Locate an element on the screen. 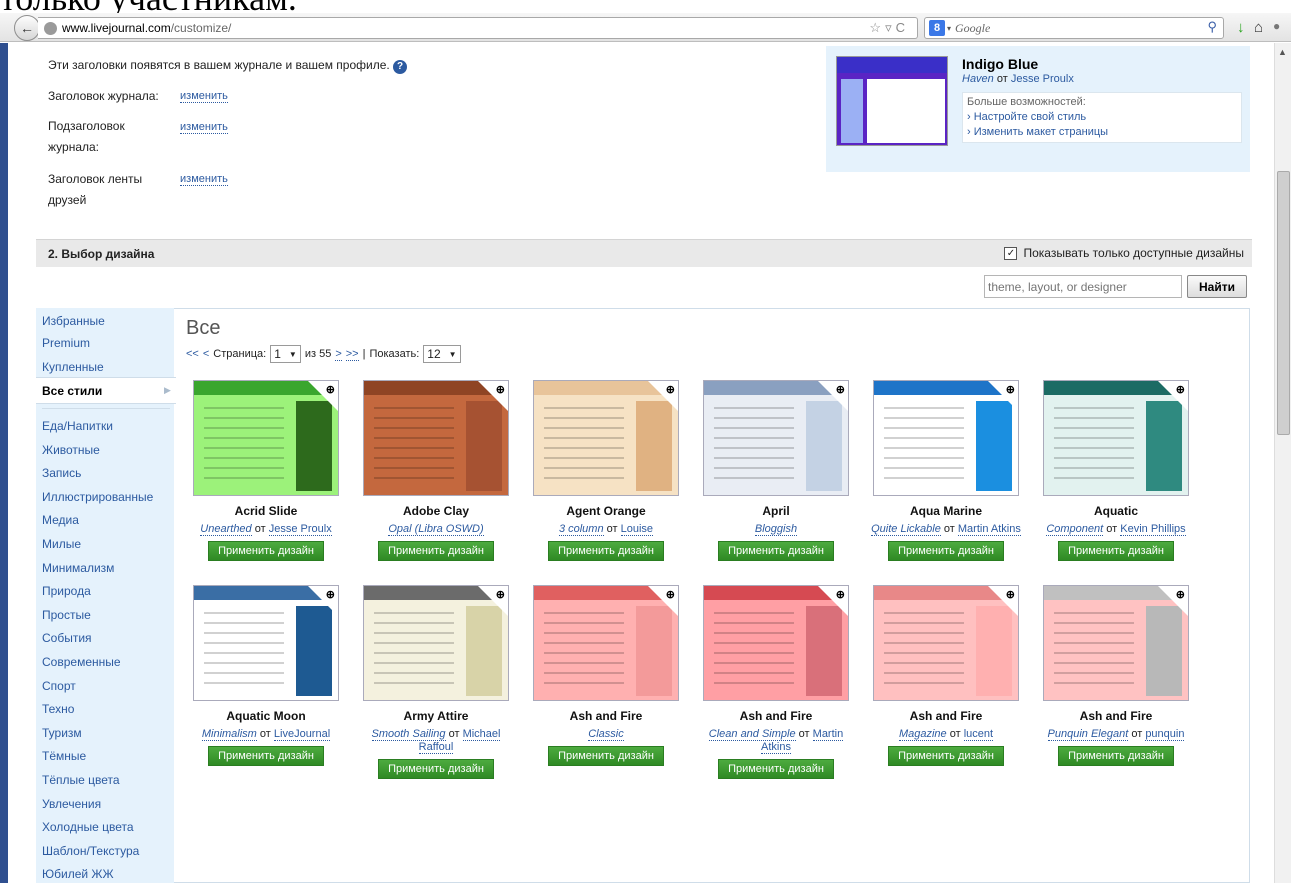 Image resolution: width=1291 pixels, height=883 pixels. designer-link: lucent is located at coordinates (978, 734).